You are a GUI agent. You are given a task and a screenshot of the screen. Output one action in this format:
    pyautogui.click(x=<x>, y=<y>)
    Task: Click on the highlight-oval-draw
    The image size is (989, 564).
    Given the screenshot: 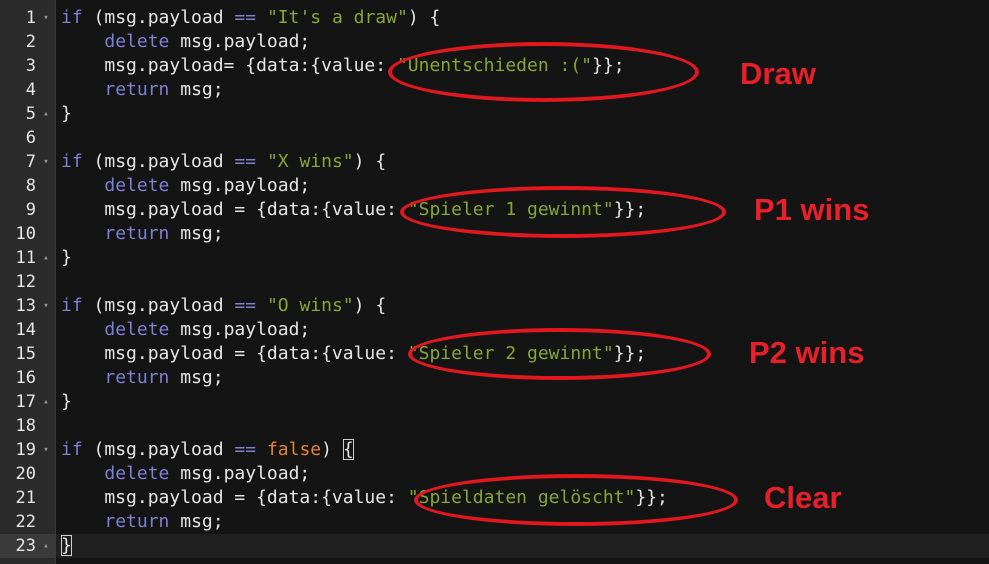 What is the action you would take?
    pyautogui.click(x=543, y=72)
    